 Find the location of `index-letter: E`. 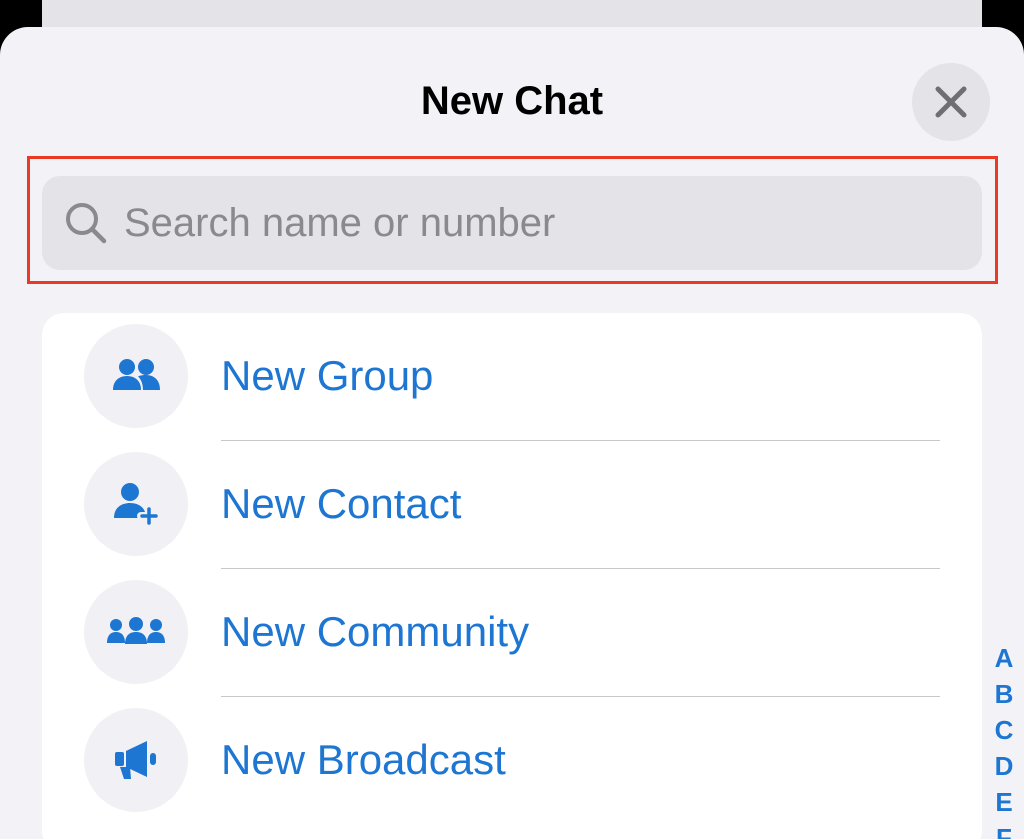

index-letter: E is located at coordinates (1003, 802).